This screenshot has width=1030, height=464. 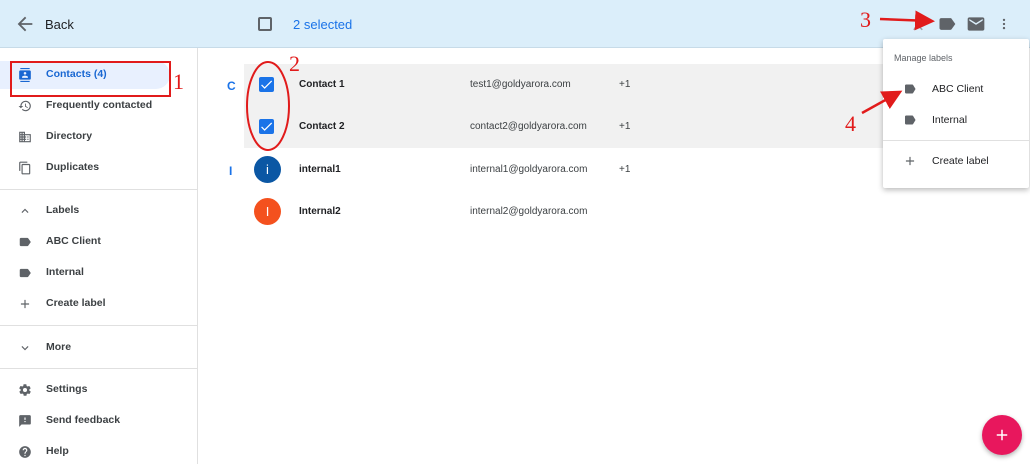 I want to click on contact-name: Contact 1, so click(x=322, y=84).